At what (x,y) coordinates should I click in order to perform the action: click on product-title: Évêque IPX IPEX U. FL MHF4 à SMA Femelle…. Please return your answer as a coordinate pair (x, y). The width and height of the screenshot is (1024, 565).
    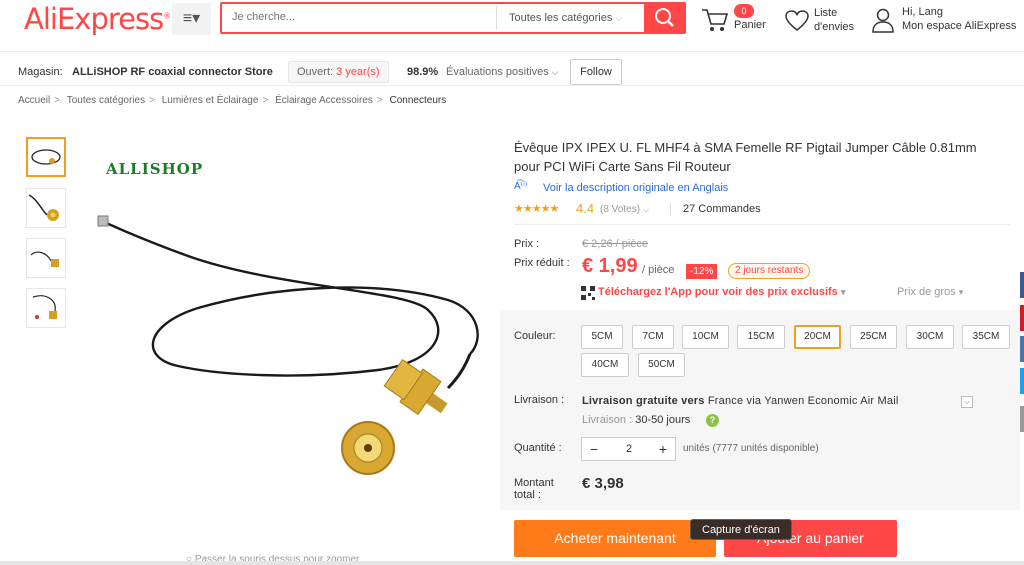
    Looking at the image, I should click on (745, 157).